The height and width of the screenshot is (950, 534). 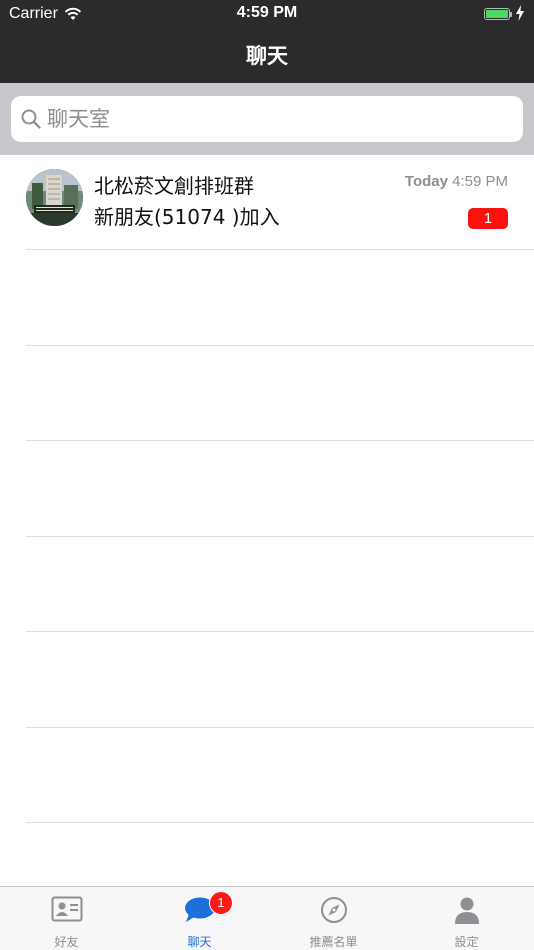 I want to click on status-time: 4:59 PM, so click(x=267, y=12).